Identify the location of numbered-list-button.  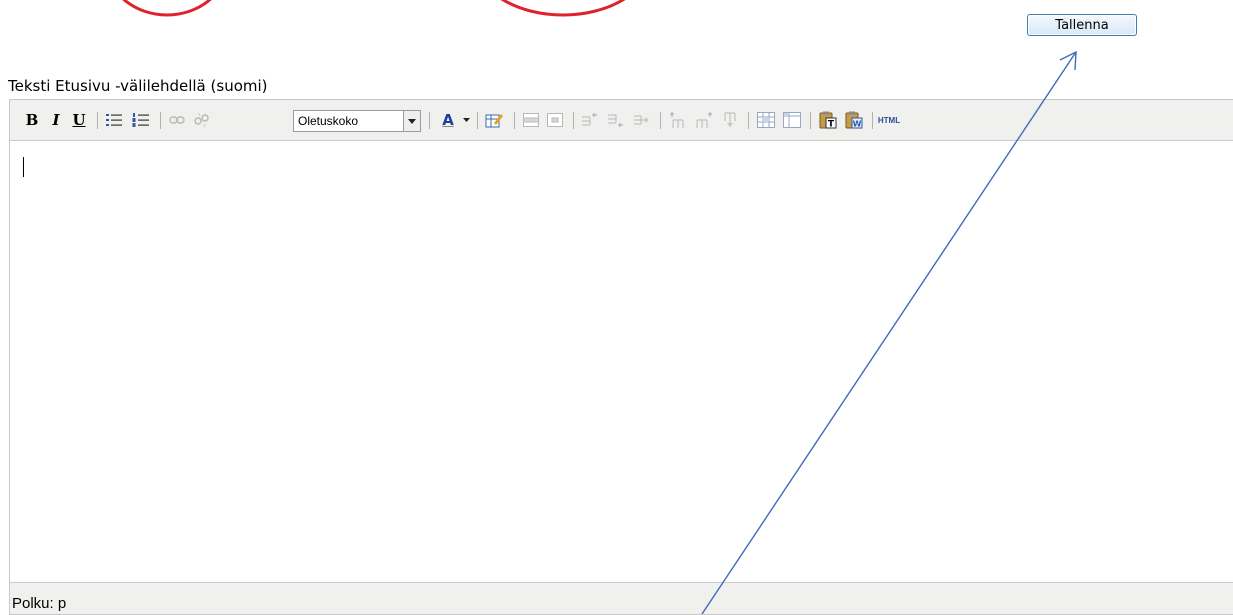
(141, 120).